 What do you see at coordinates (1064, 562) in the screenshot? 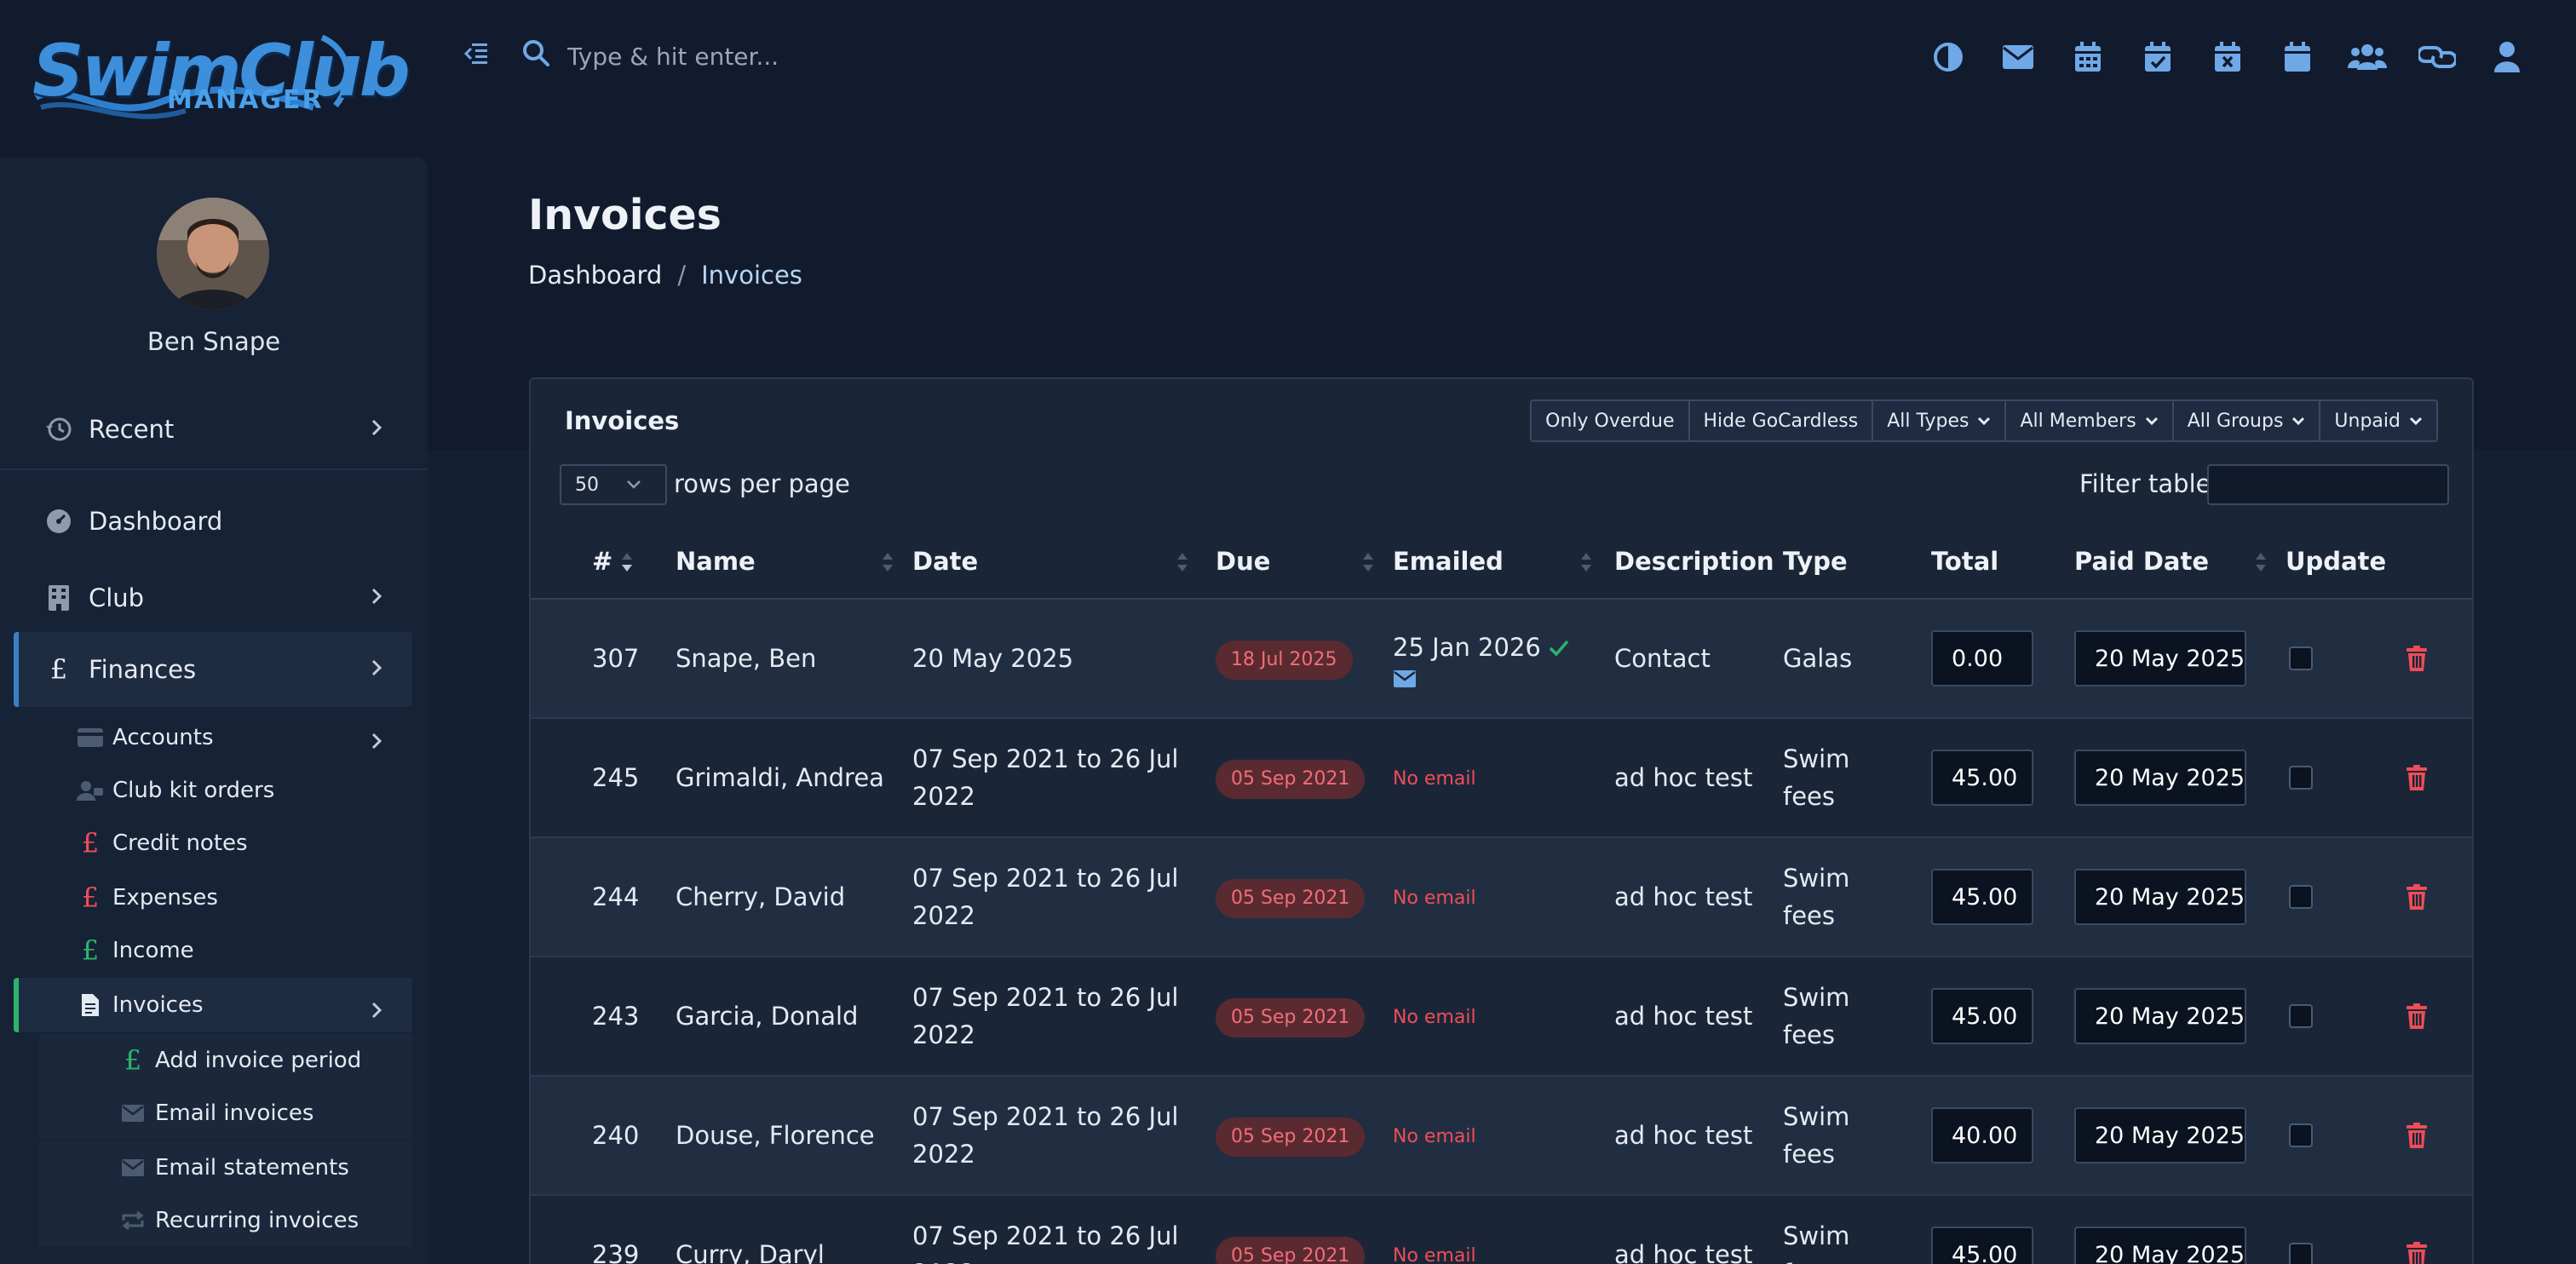
I see `column-header-date: Date` at bounding box center [1064, 562].